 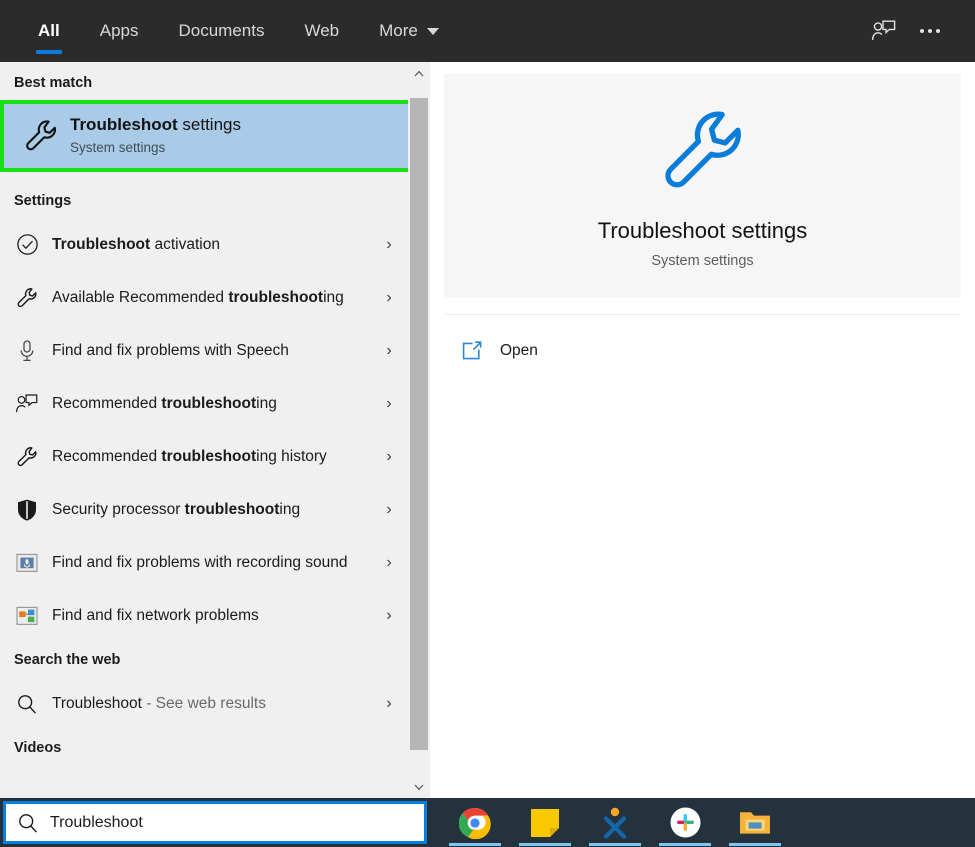 I want to click on list-item-troubleshoot-activation: Troubleshoot activation ›, so click(x=204, y=244).